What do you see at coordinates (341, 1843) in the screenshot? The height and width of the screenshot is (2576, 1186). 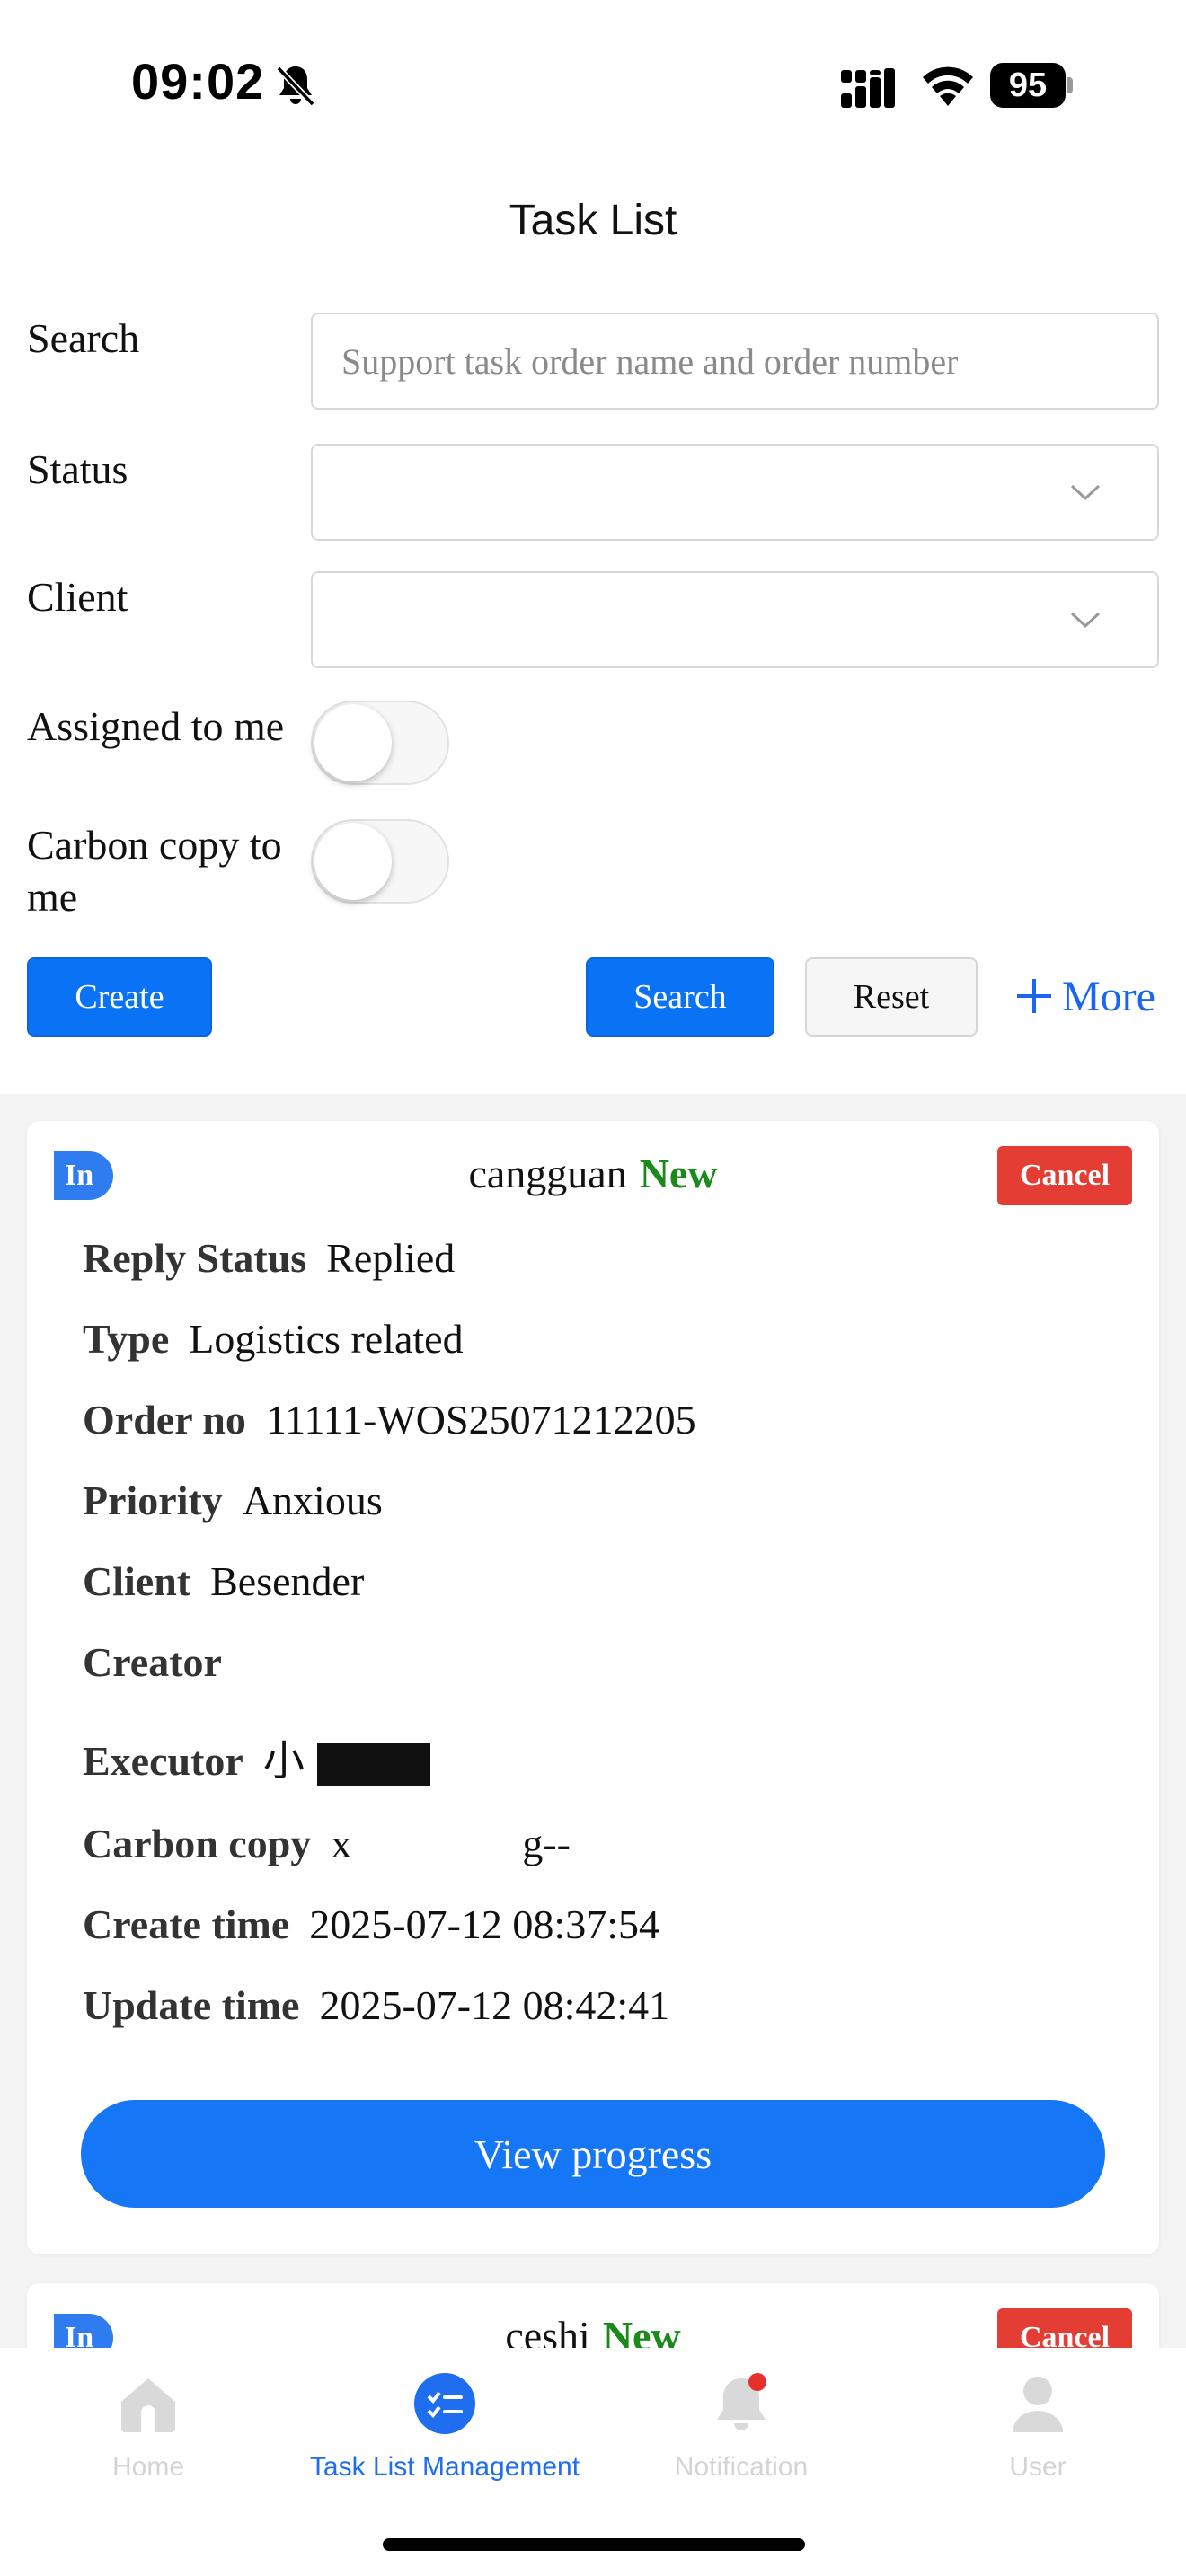 I see `field-value: x` at bounding box center [341, 1843].